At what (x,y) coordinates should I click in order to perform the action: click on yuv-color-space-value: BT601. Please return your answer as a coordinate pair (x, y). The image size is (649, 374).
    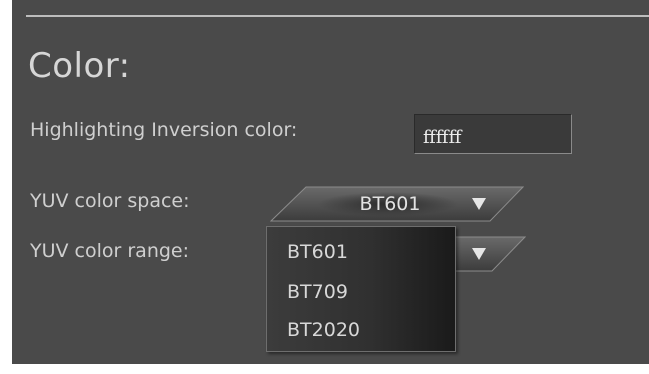
    Looking at the image, I should click on (390, 204).